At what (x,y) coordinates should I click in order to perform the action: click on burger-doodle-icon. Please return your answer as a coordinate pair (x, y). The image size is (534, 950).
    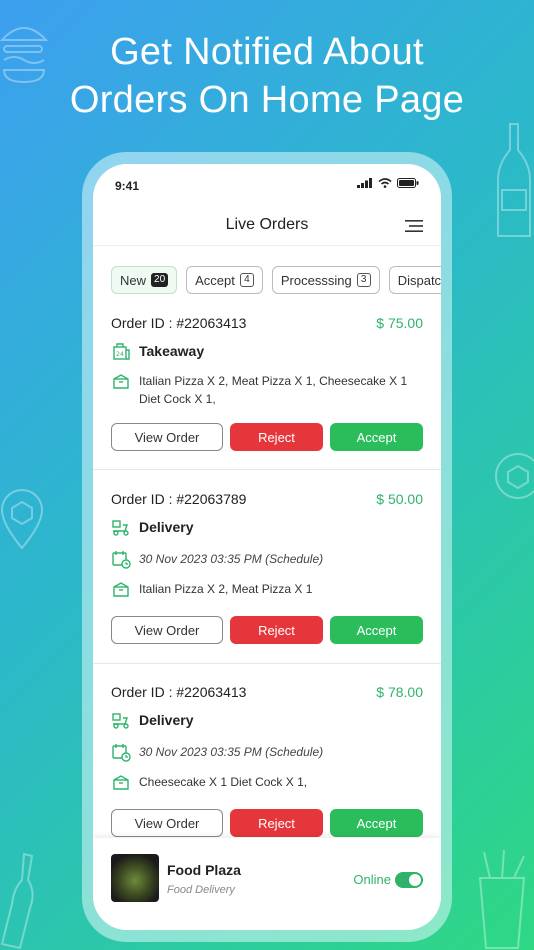
    Looking at the image, I should click on (24, 55).